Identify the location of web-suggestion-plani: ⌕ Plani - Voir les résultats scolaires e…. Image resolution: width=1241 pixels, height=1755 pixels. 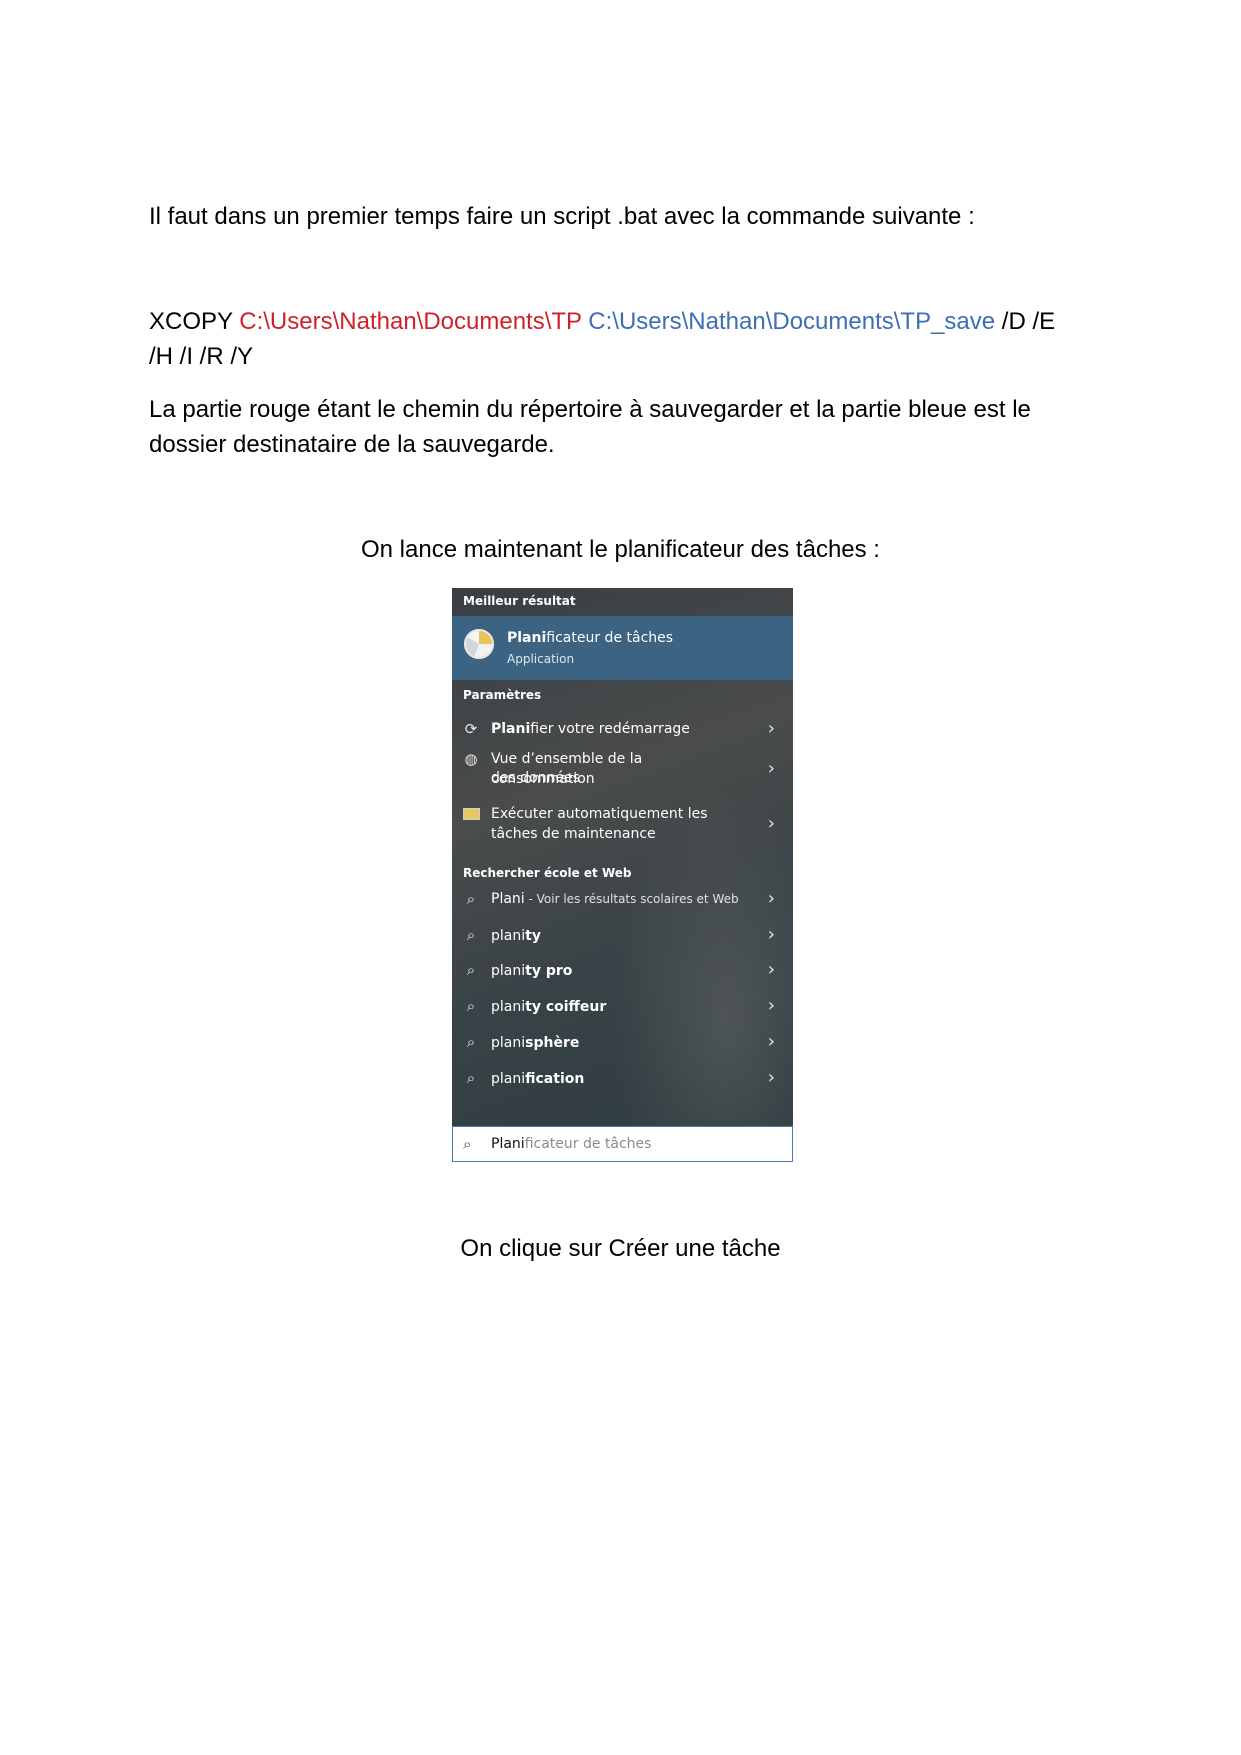
(622, 899).